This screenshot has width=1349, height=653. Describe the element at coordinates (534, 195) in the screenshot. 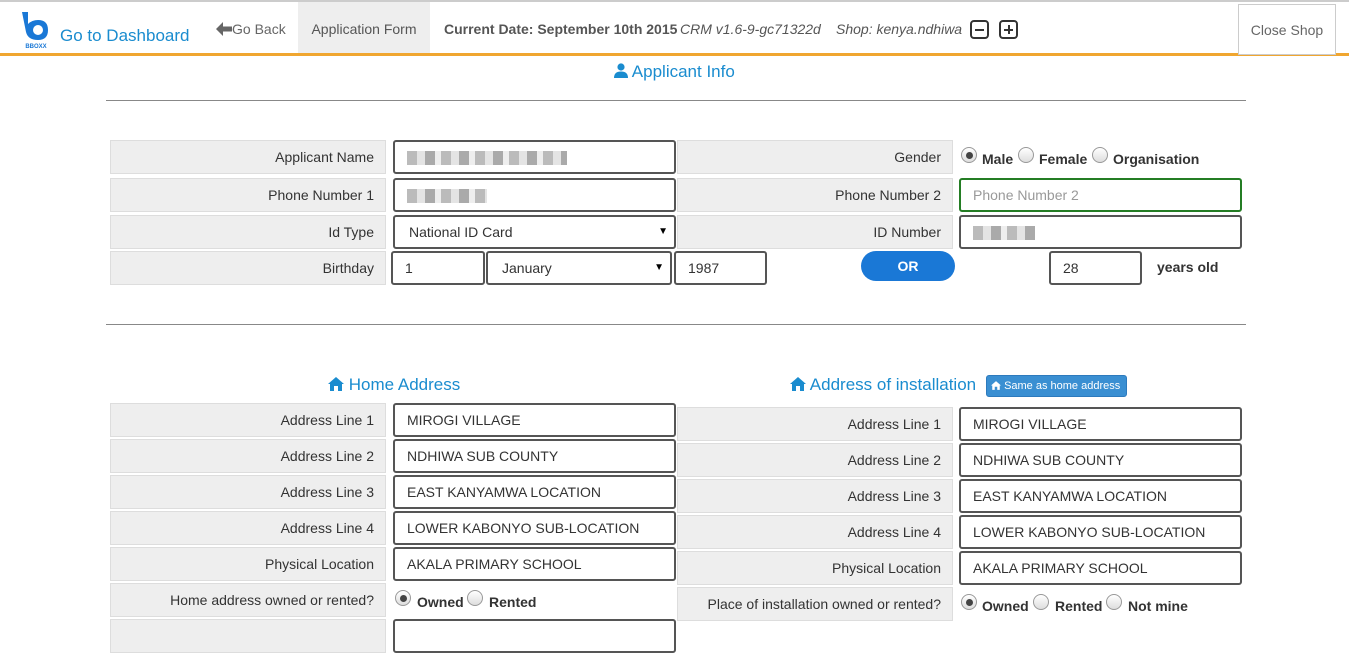

I see `phone-number-1-input` at that location.